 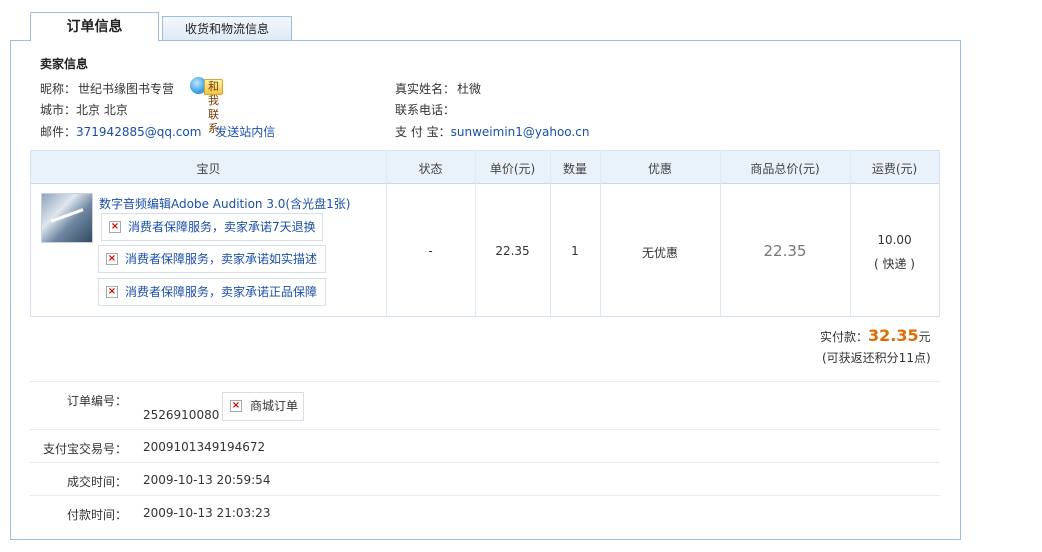 I want to click on header-shipping: 运费(元), so click(x=894, y=169).